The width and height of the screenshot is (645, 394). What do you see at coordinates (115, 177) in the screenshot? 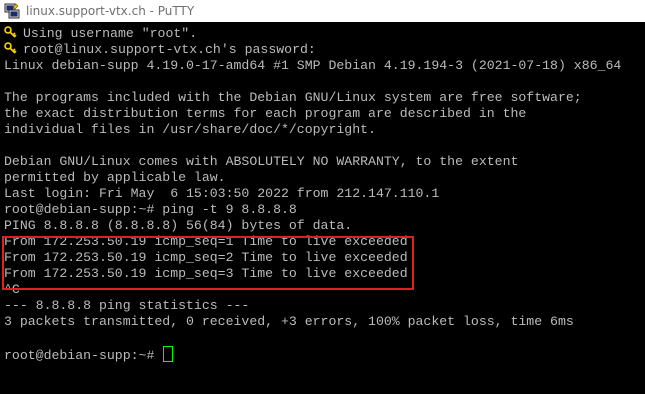
I see `terminal-line: permitted by applicable law.` at bounding box center [115, 177].